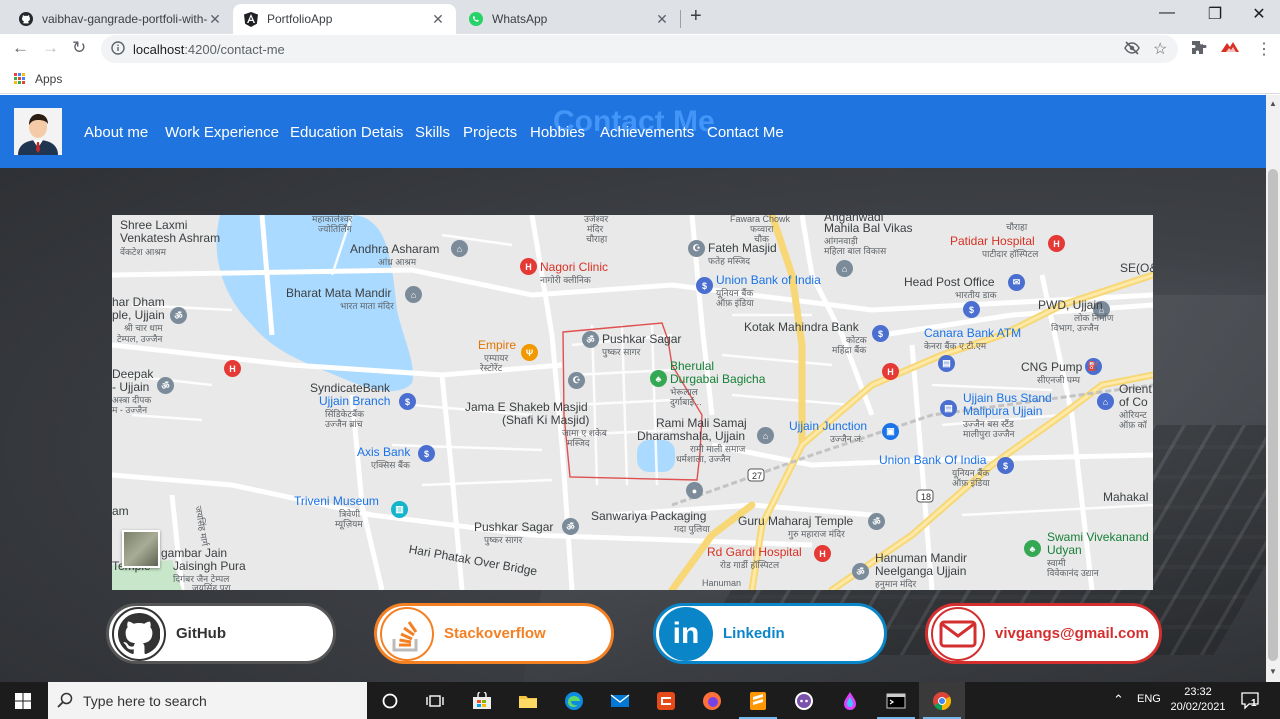 This screenshot has width=1280, height=719. I want to click on nav-projects: Projects, so click(490, 132).